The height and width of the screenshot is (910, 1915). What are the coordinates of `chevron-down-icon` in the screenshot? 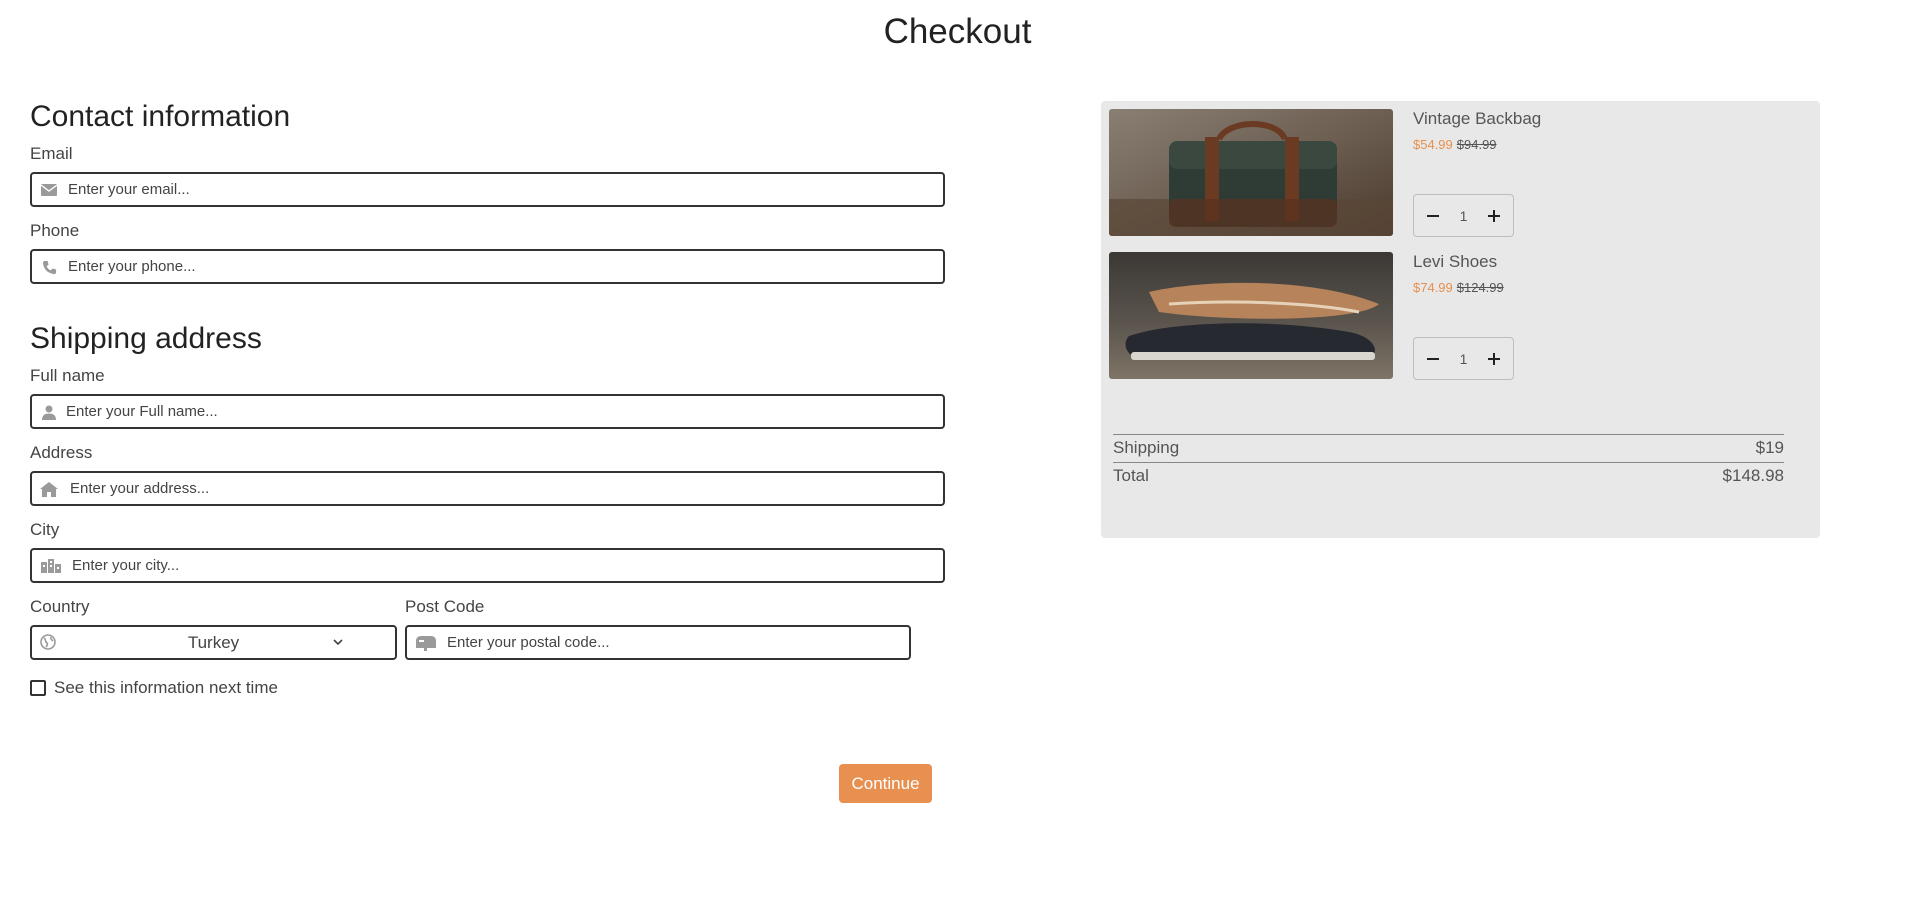 It's located at (338, 642).